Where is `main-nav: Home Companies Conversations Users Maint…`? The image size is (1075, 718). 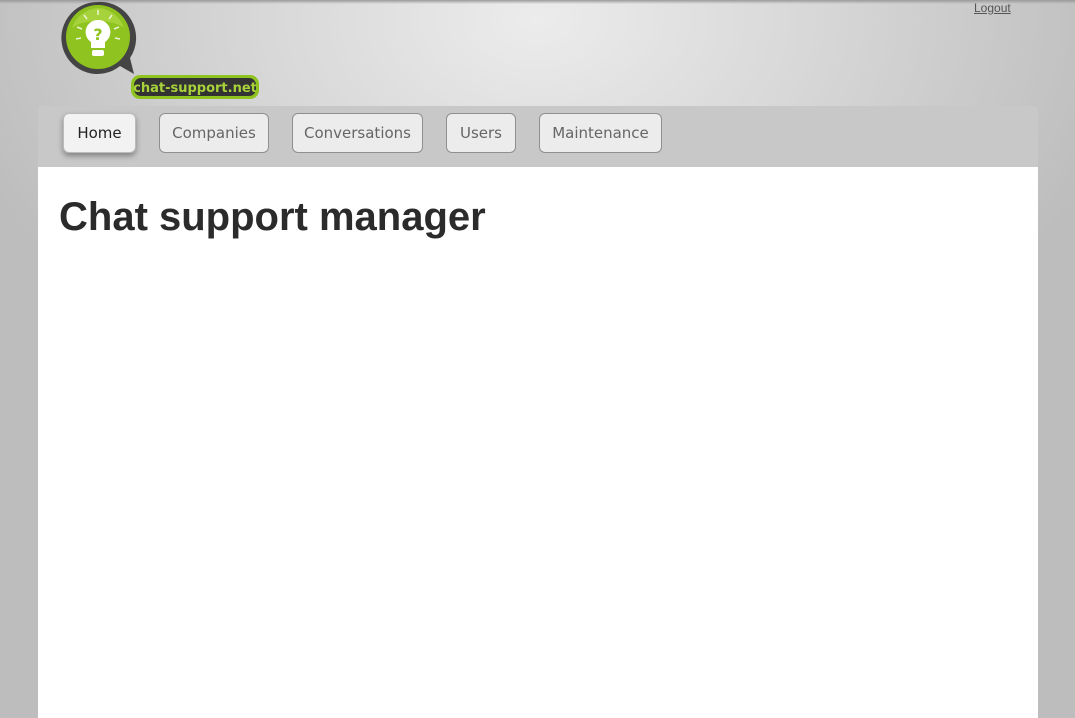 main-nav: Home Companies Conversations Users Maint… is located at coordinates (538, 136).